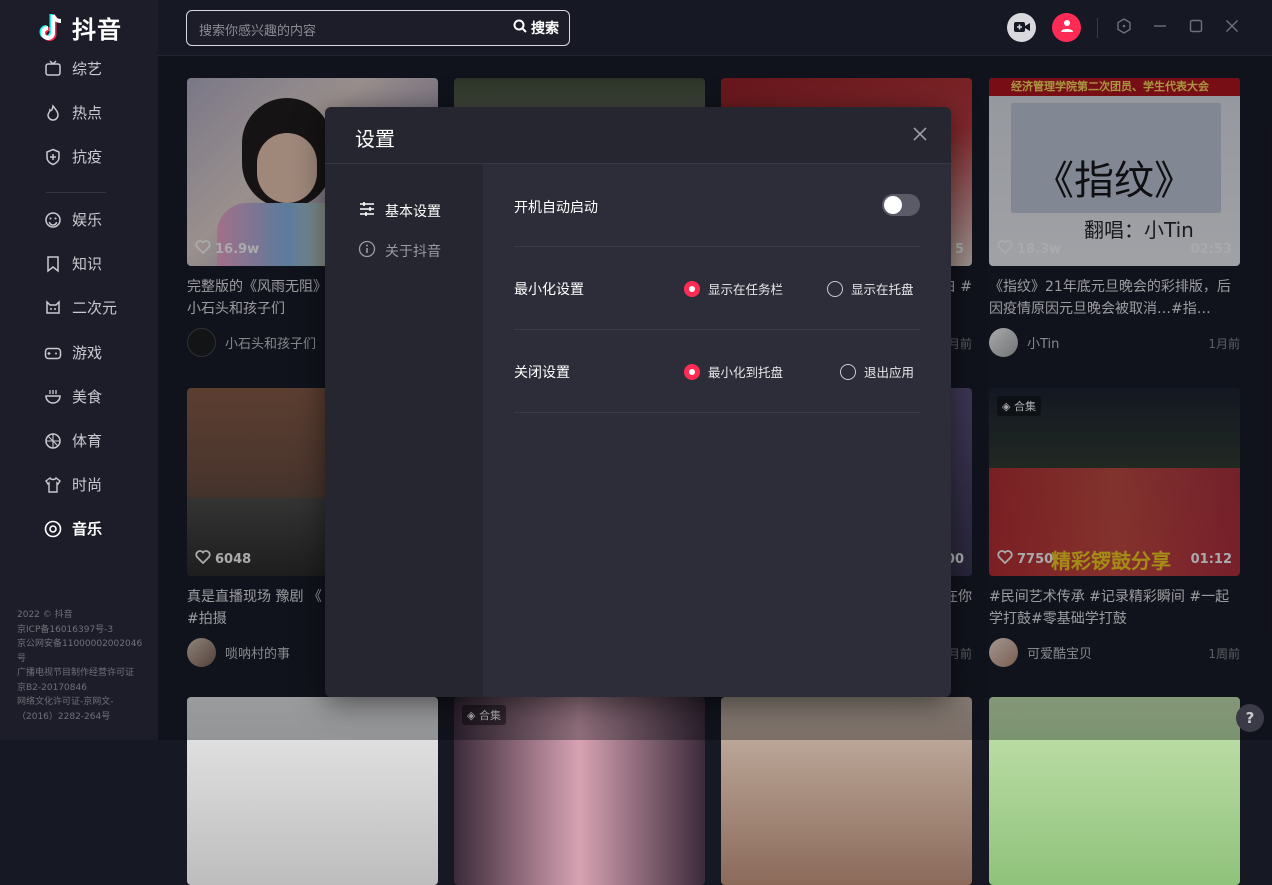  Describe the element at coordinates (87, 220) in the screenshot. I see `sidebar-item-label: 娱乐` at that location.